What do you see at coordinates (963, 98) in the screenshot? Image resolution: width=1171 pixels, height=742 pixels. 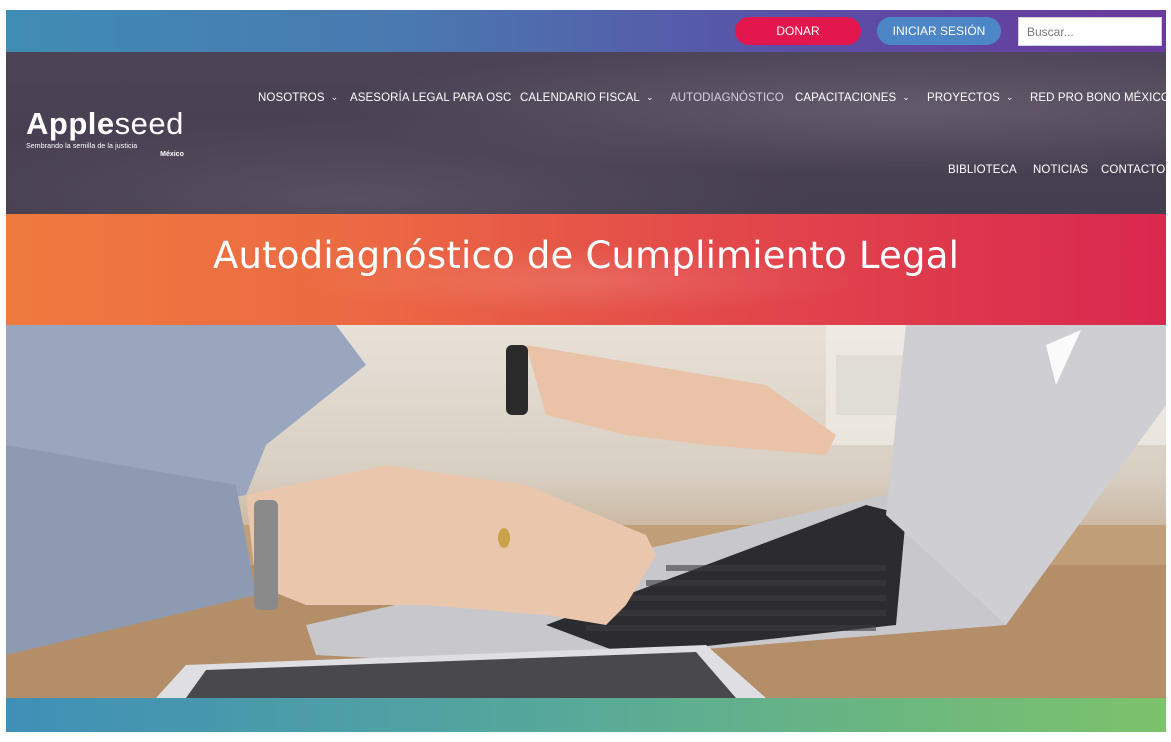 I see `nav-item-label: PROYECTOS` at bounding box center [963, 98].